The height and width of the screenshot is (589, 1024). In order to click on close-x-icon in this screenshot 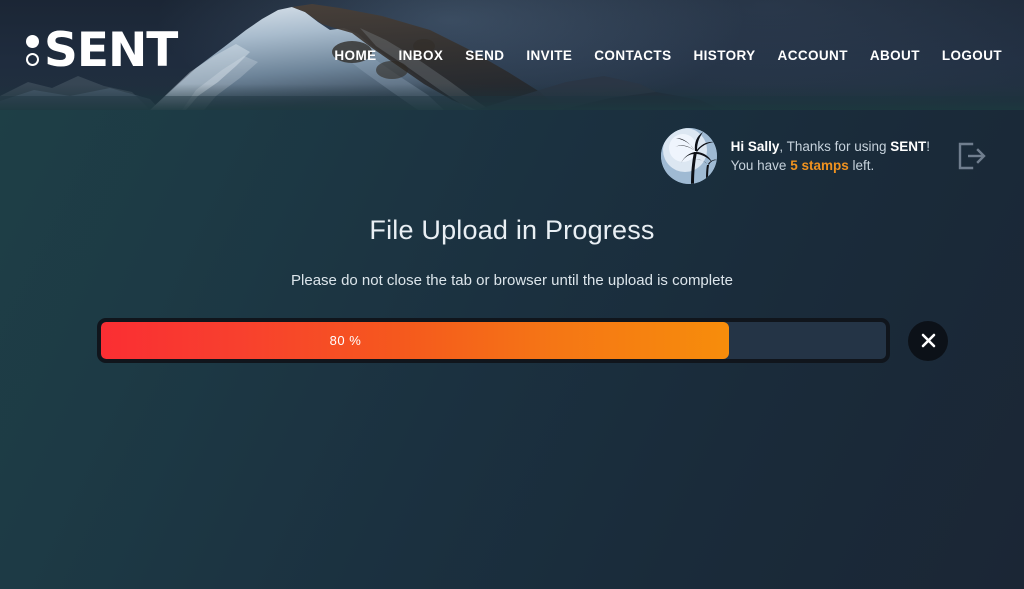, I will do `click(928, 340)`.